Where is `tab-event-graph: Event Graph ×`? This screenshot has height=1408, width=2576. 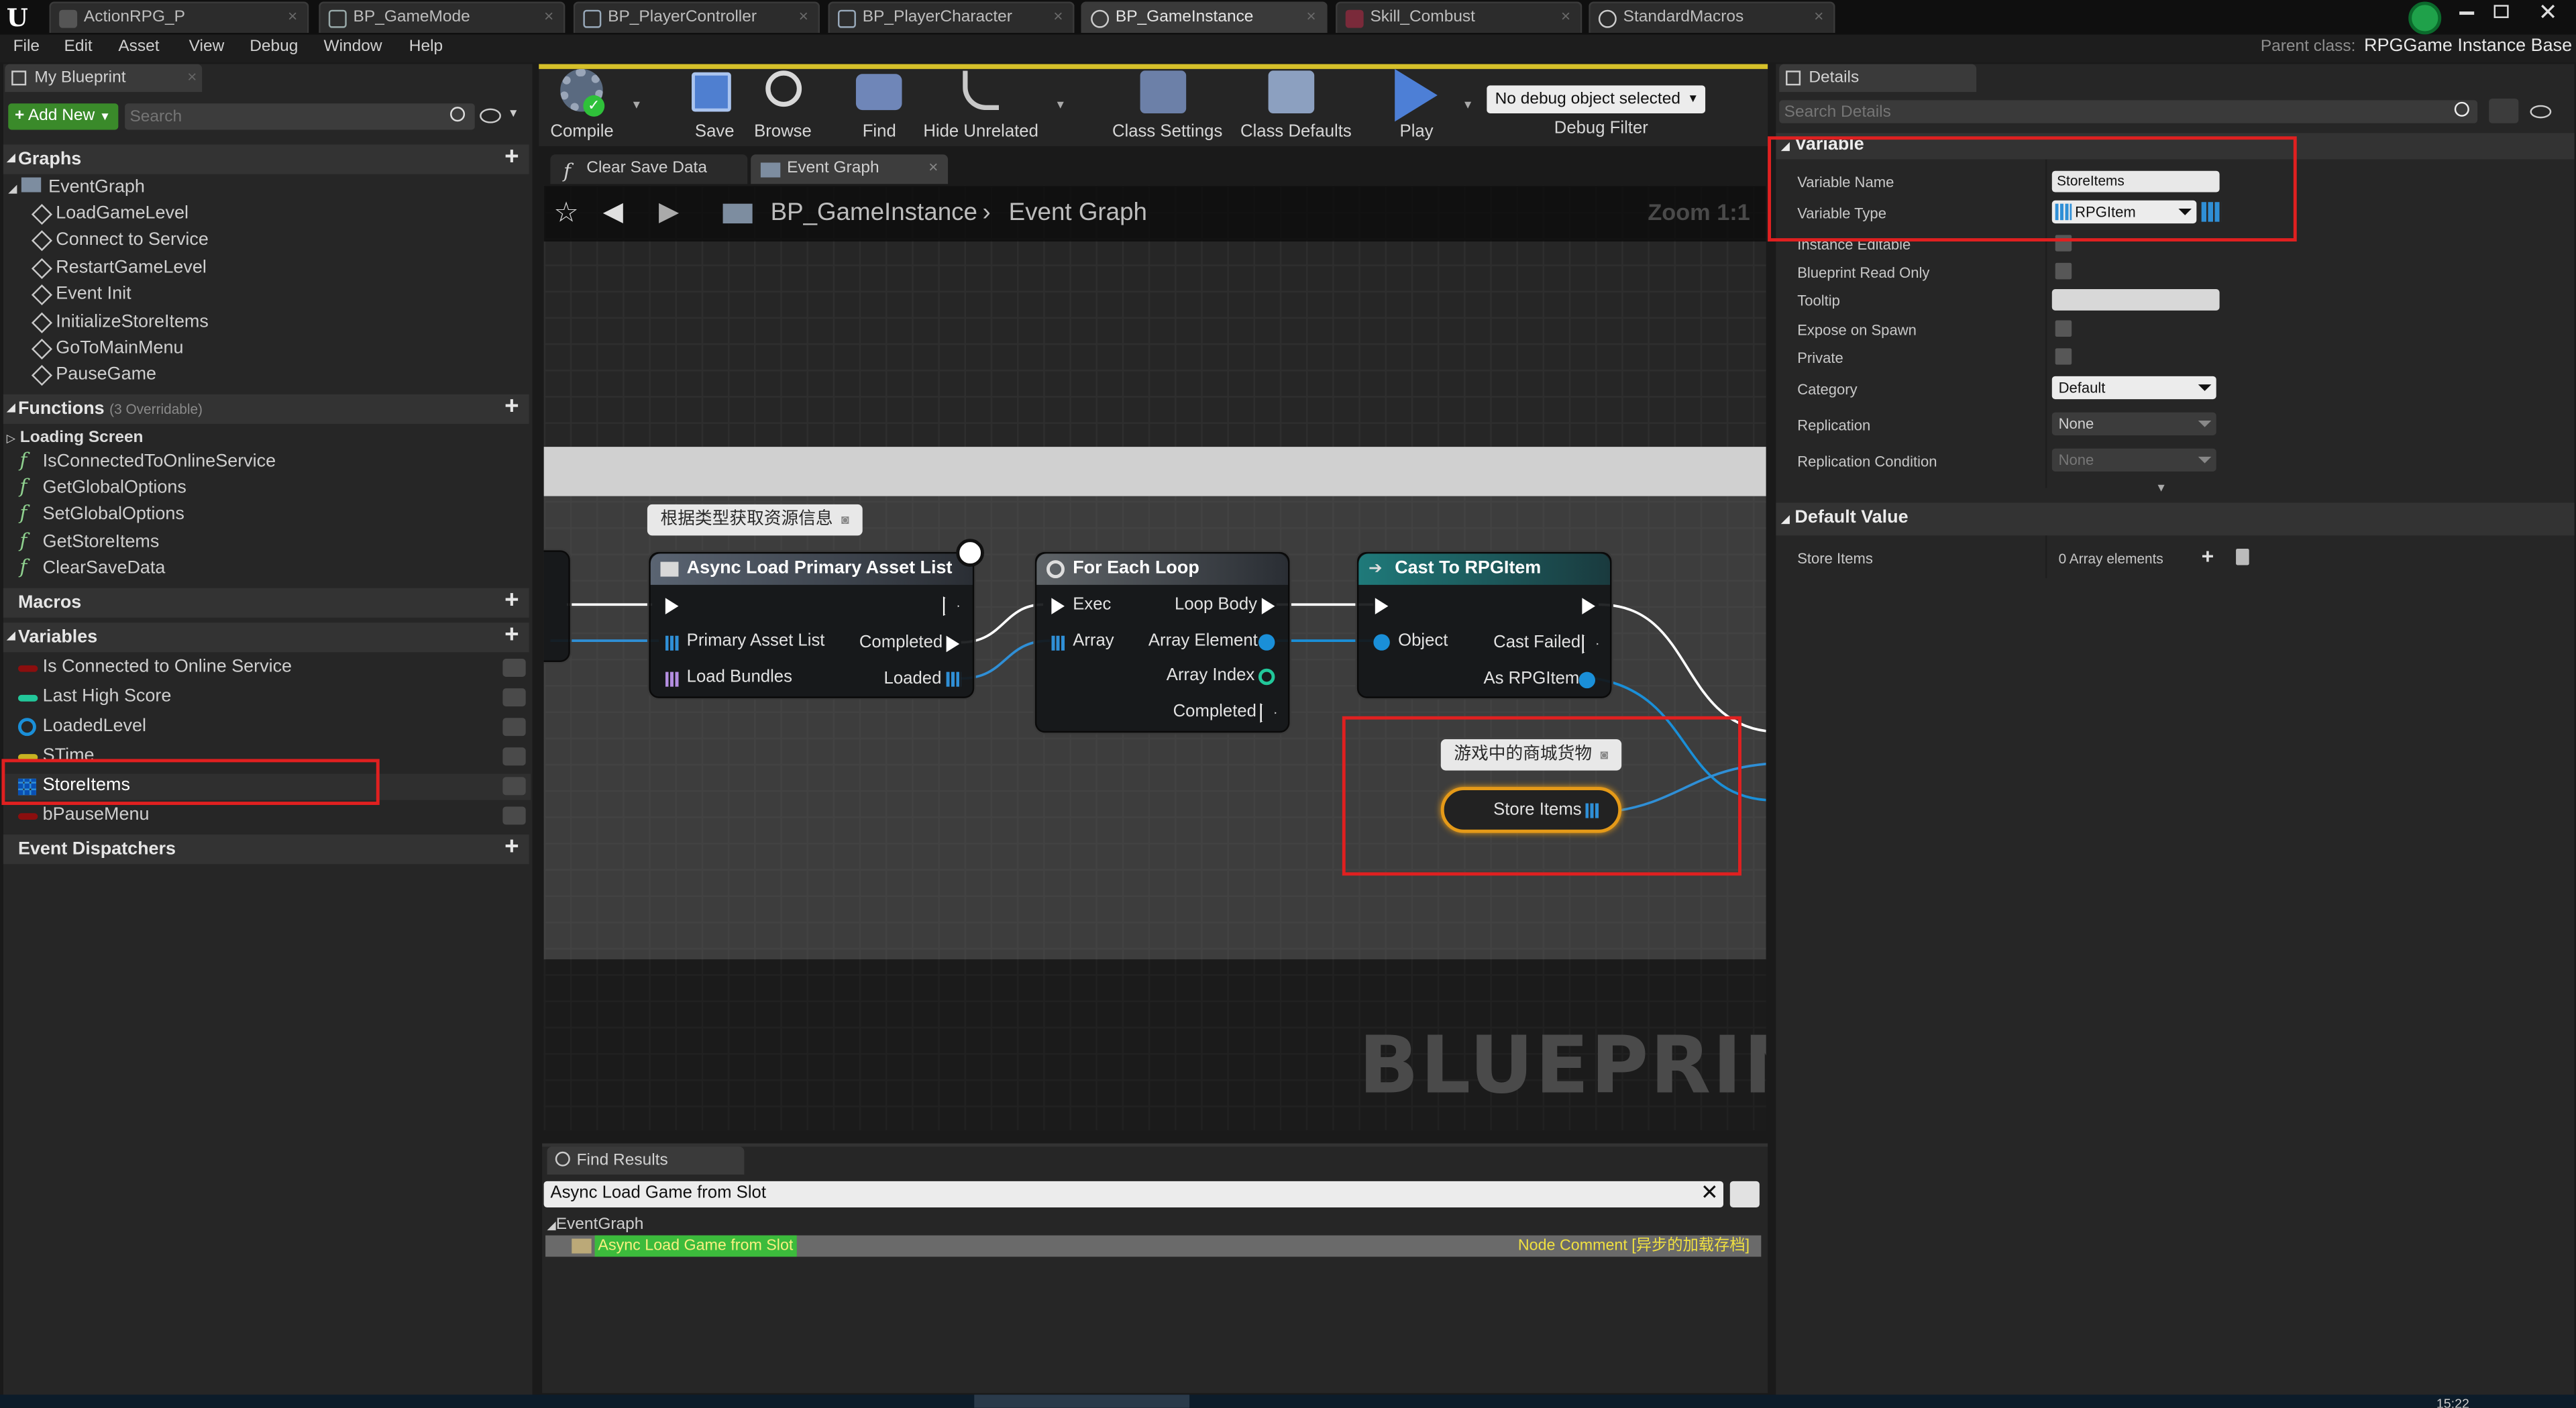 tab-event-graph: Event Graph × is located at coordinates (850, 169).